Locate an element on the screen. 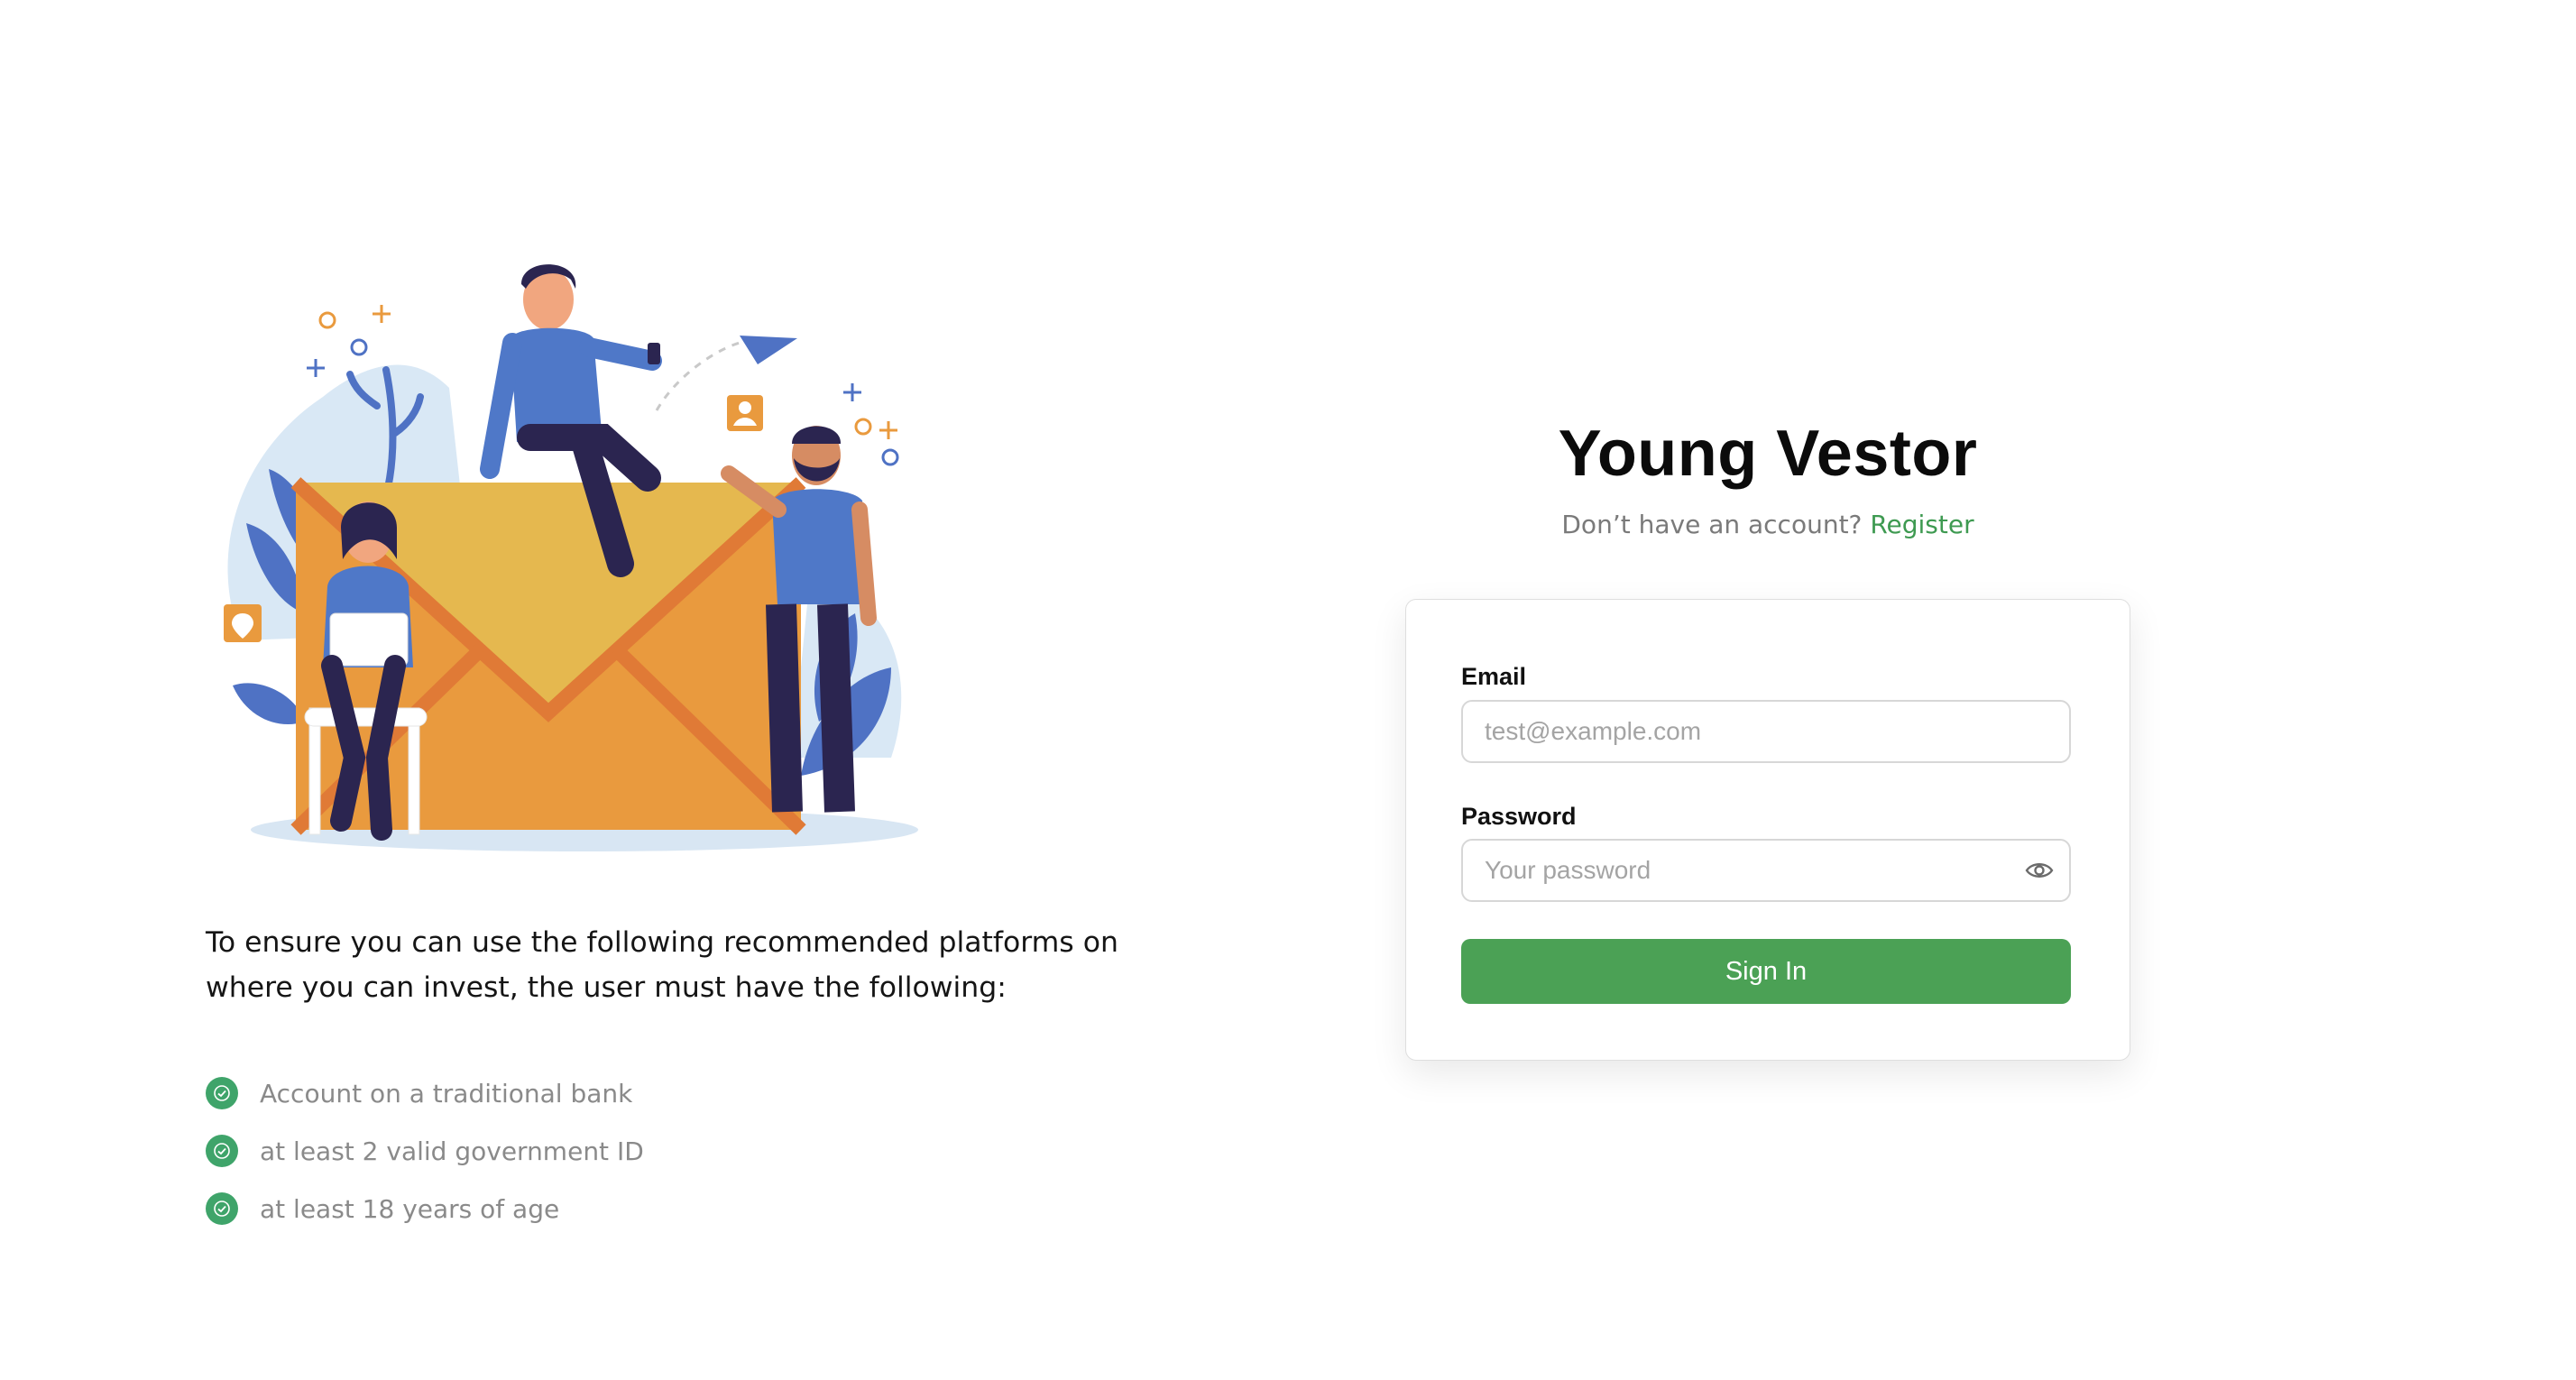  password-label: Password is located at coordinates (1519, 816).